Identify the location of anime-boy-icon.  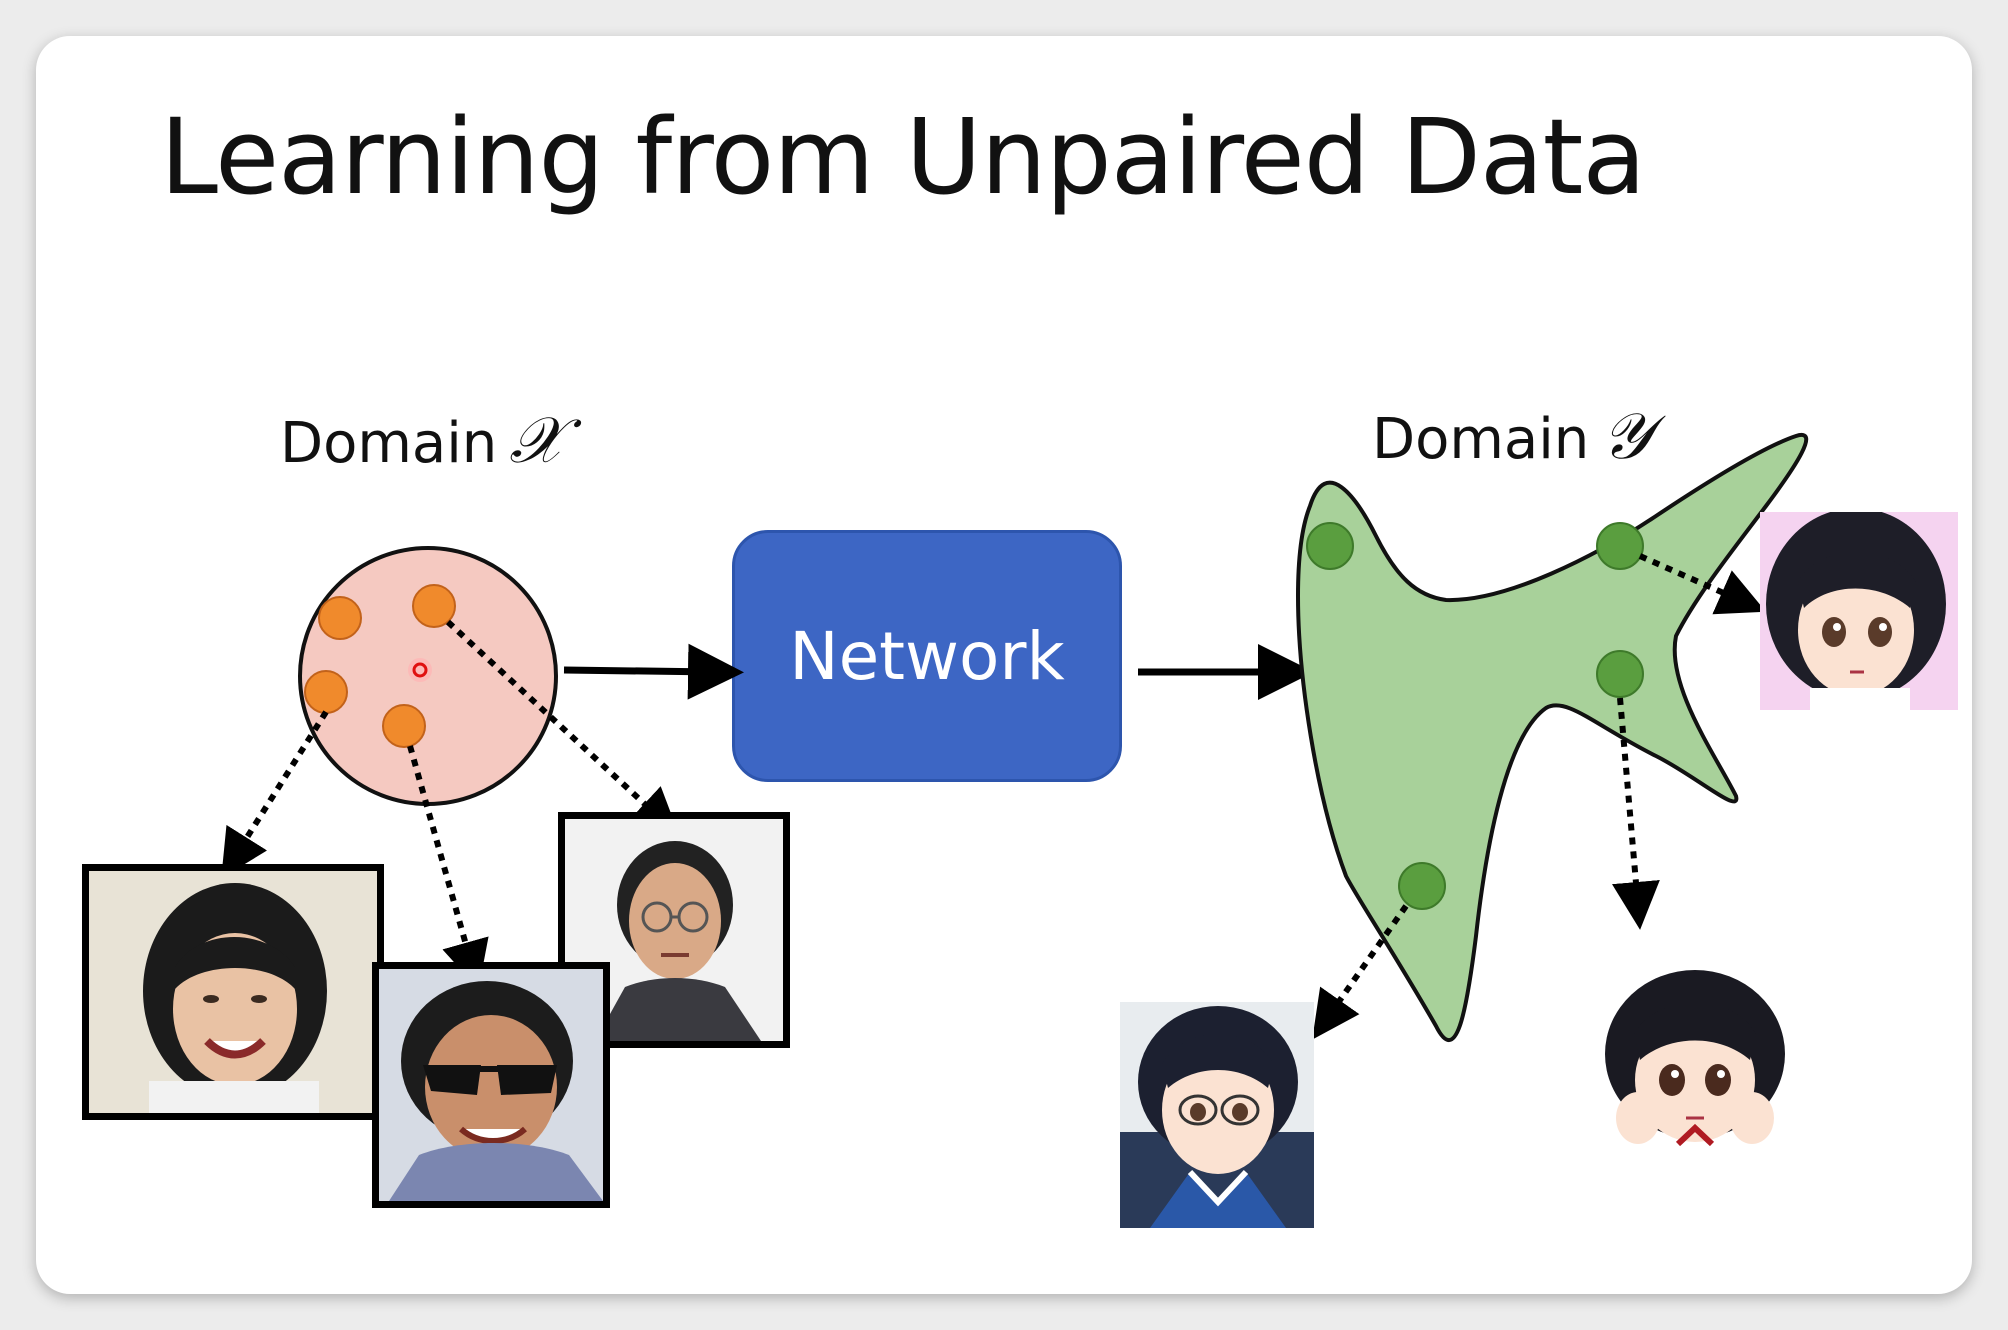
(1217, 1115).